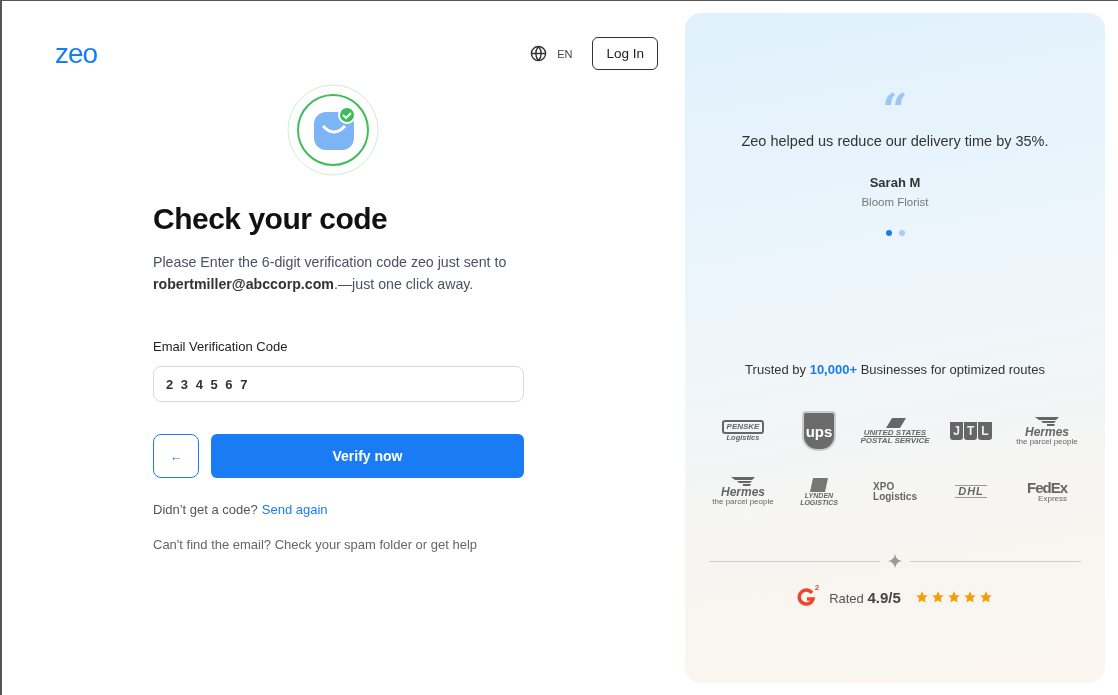  What do you see at coordinates (895, 202) in the screenshot?
I see `author-company: Bloom Florist` at bounding box center [895, 202].